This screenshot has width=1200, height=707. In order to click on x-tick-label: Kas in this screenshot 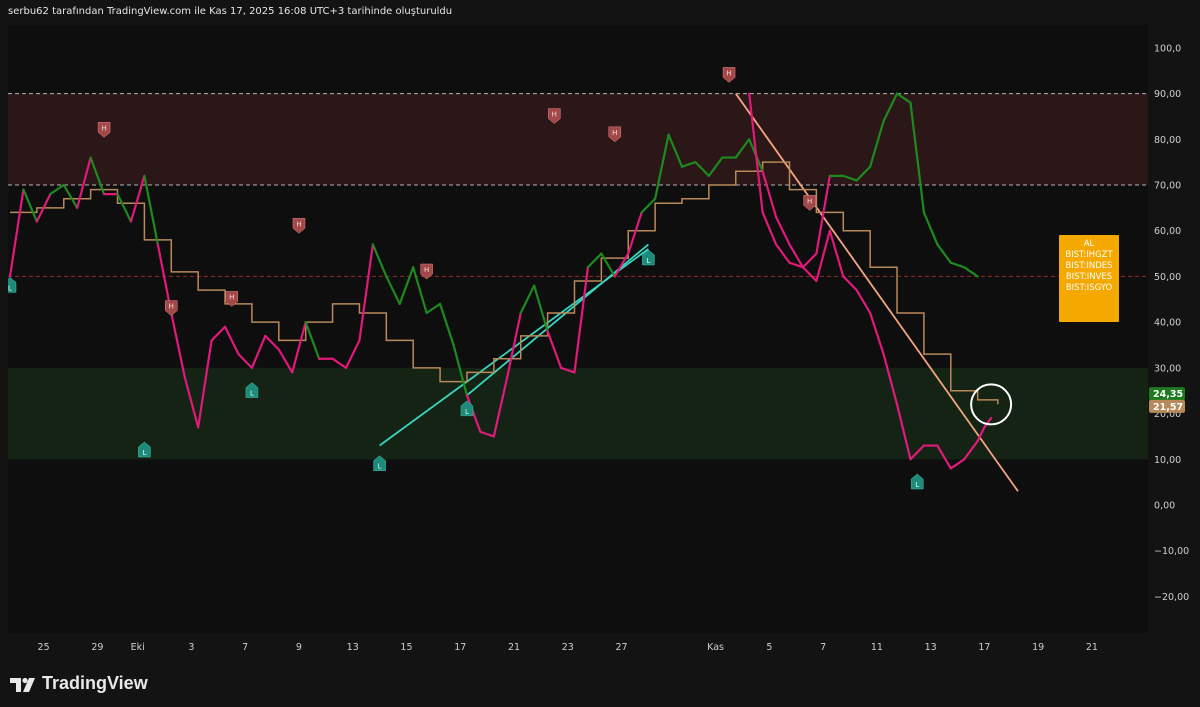, I will do `click(715, 647)`.